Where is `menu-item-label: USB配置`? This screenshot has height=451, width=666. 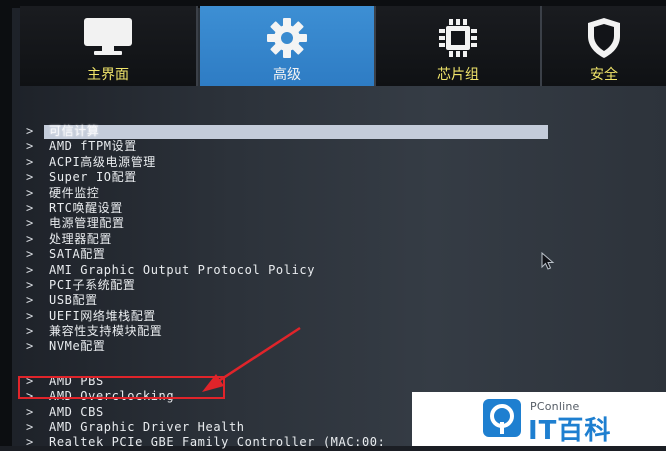
menu-item-label: USB配置 is located at coordinates (73, 300).